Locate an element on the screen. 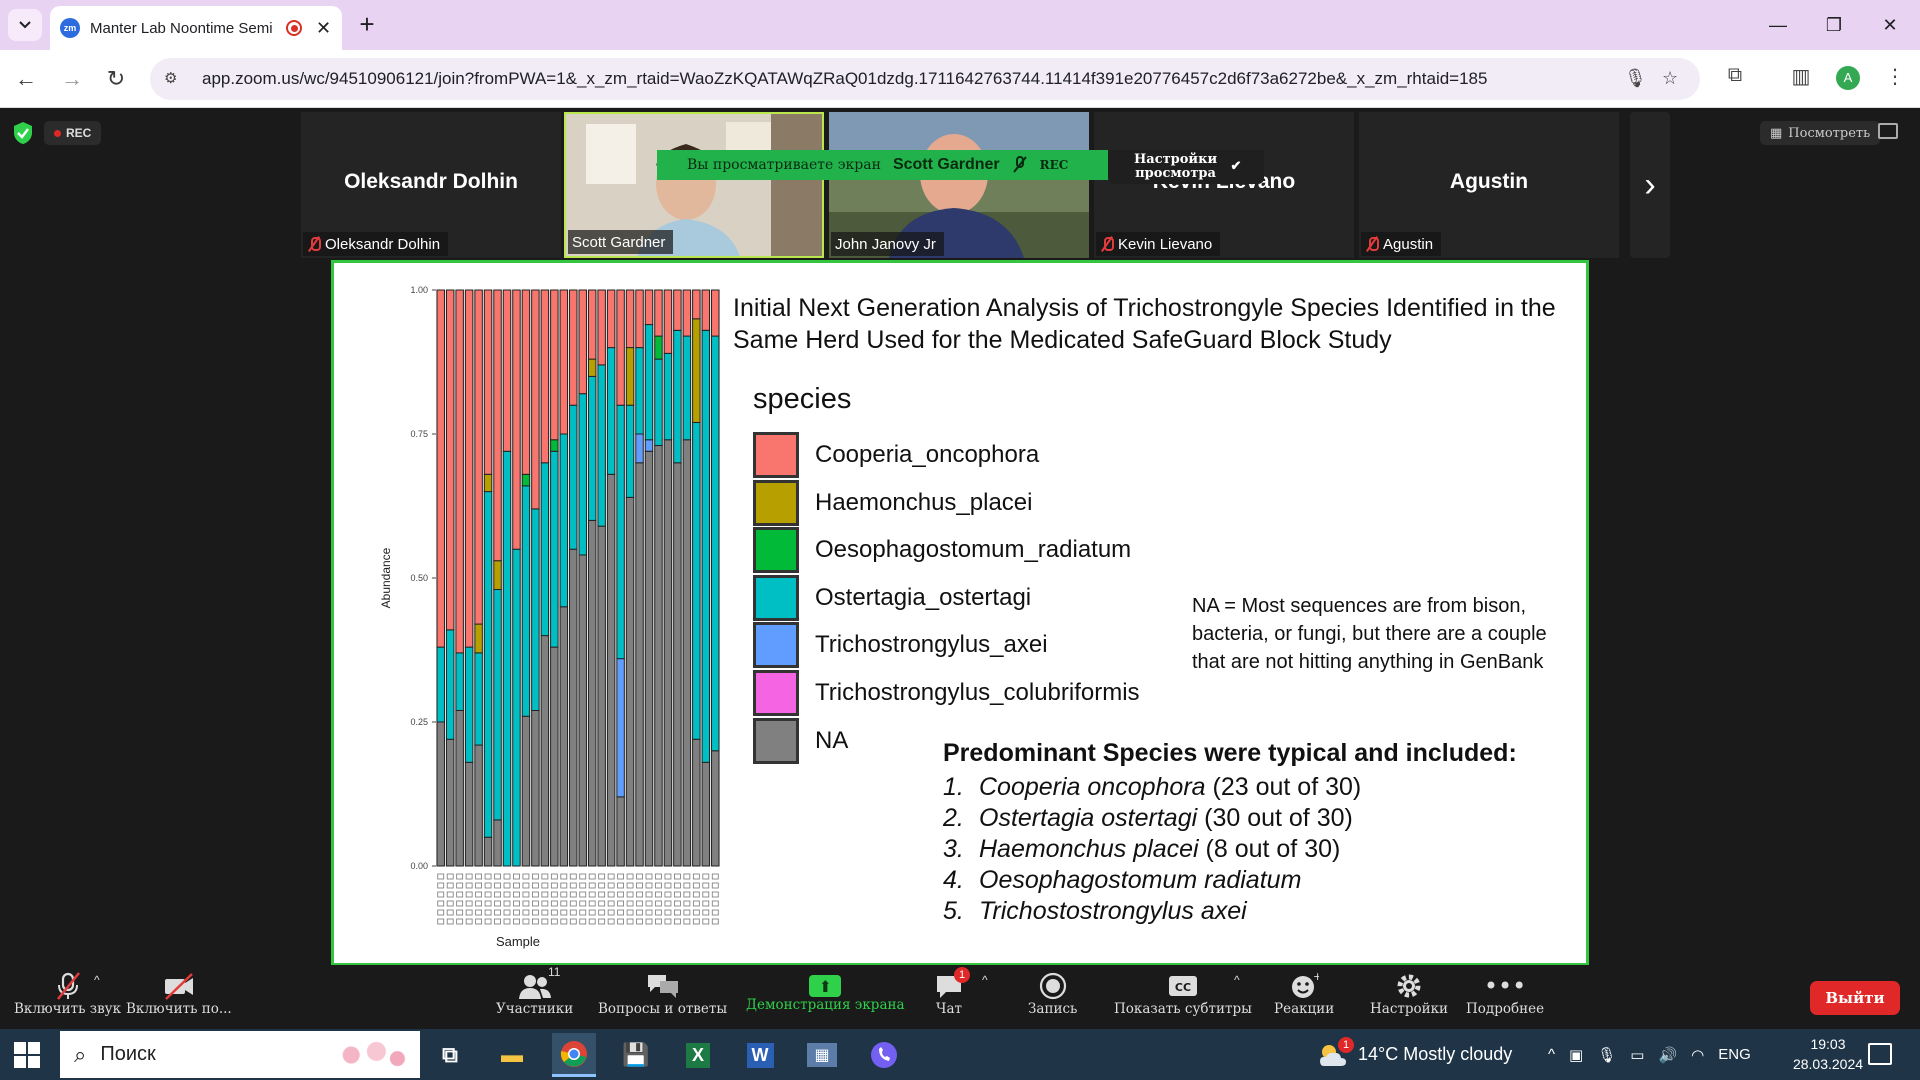 Image resolution: width=1920 pixels, height=1080 pixels. bookmark-star-icon: ☆ is located at coordinates (1670, 78).